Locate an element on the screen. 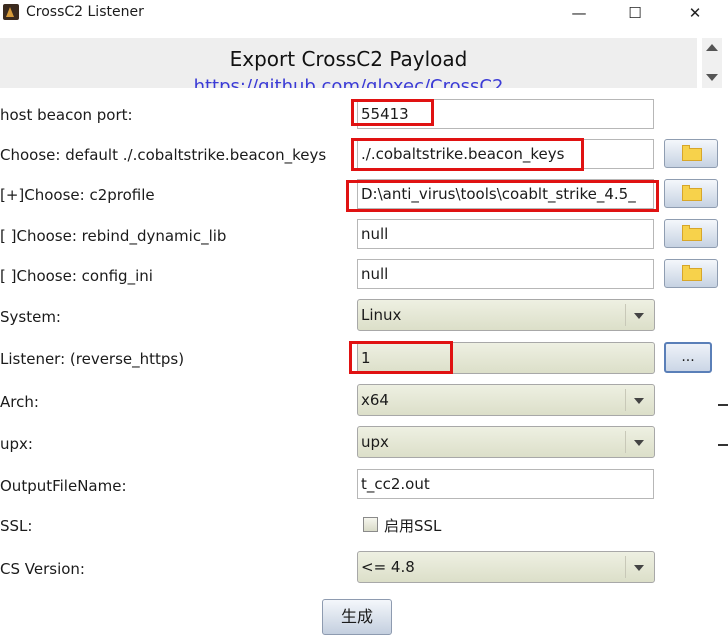 This screenshot has height=639, width=728. upx-select-value: upx is located at coordinates (375, 442).